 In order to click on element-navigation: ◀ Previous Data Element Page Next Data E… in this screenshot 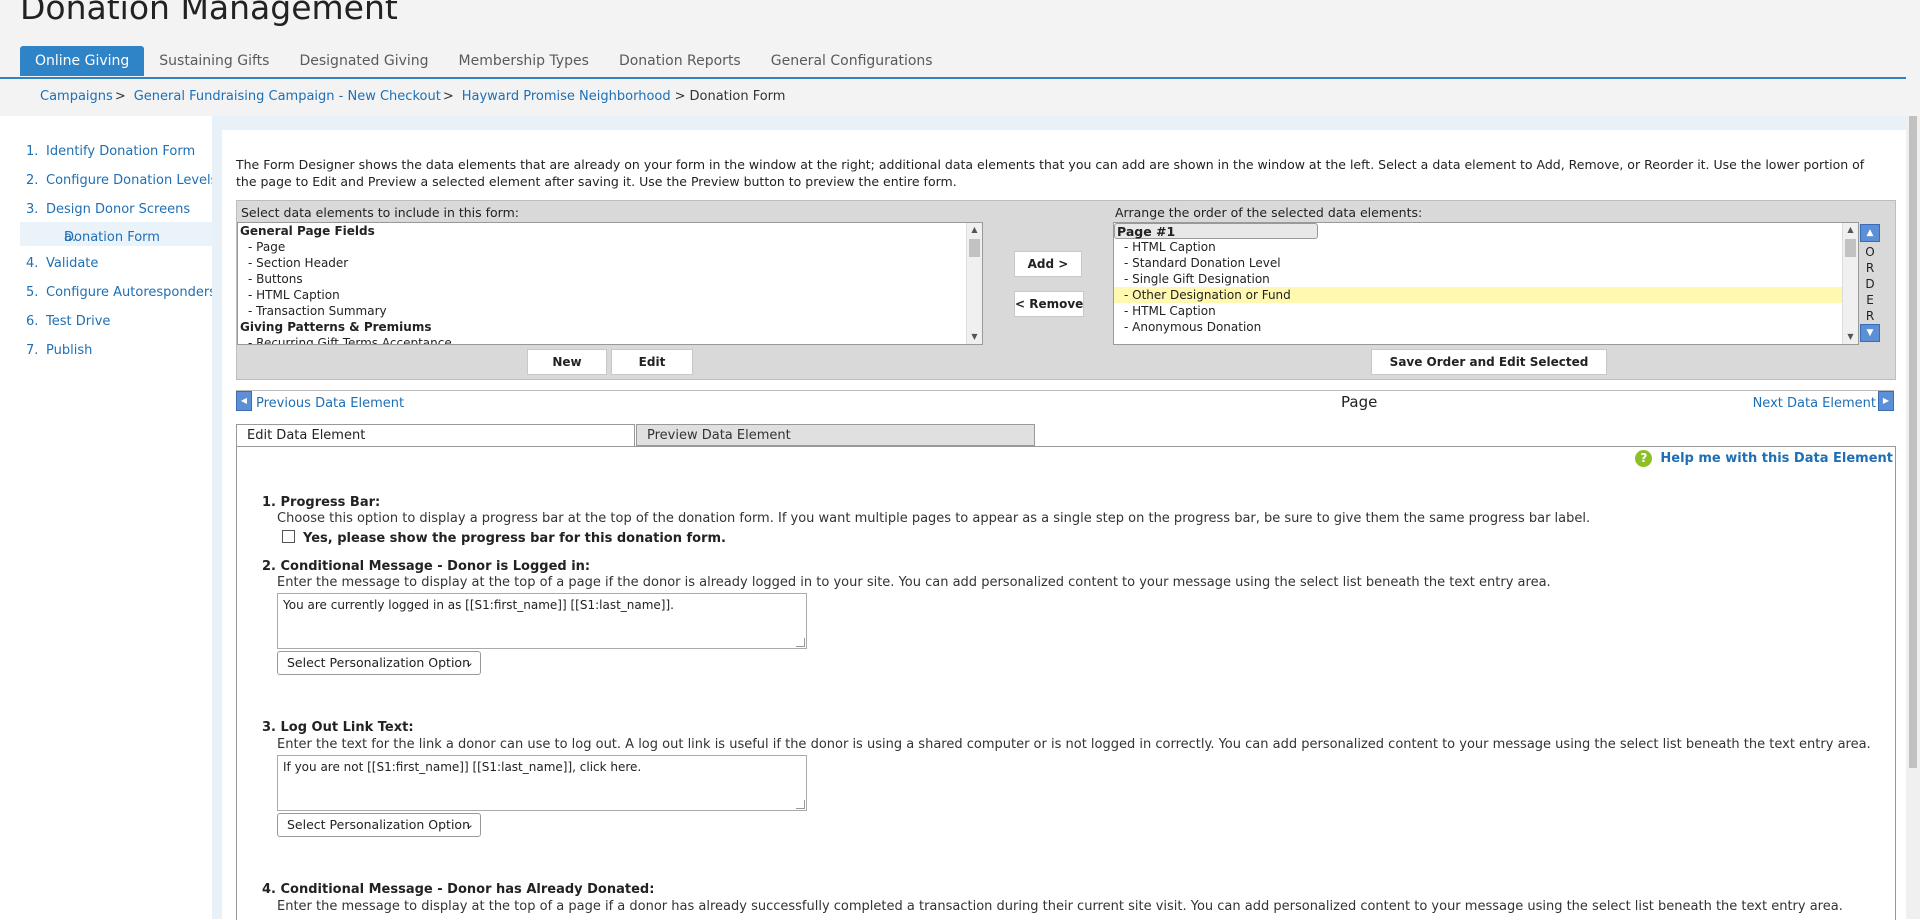, I will do `click(1065, 401)`.